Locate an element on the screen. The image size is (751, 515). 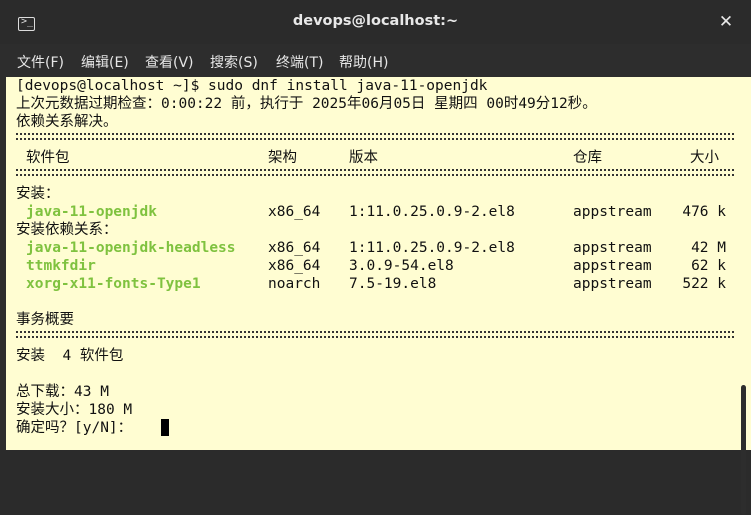
menu-help: 帮助(H) is located at coordinates (363, 62).